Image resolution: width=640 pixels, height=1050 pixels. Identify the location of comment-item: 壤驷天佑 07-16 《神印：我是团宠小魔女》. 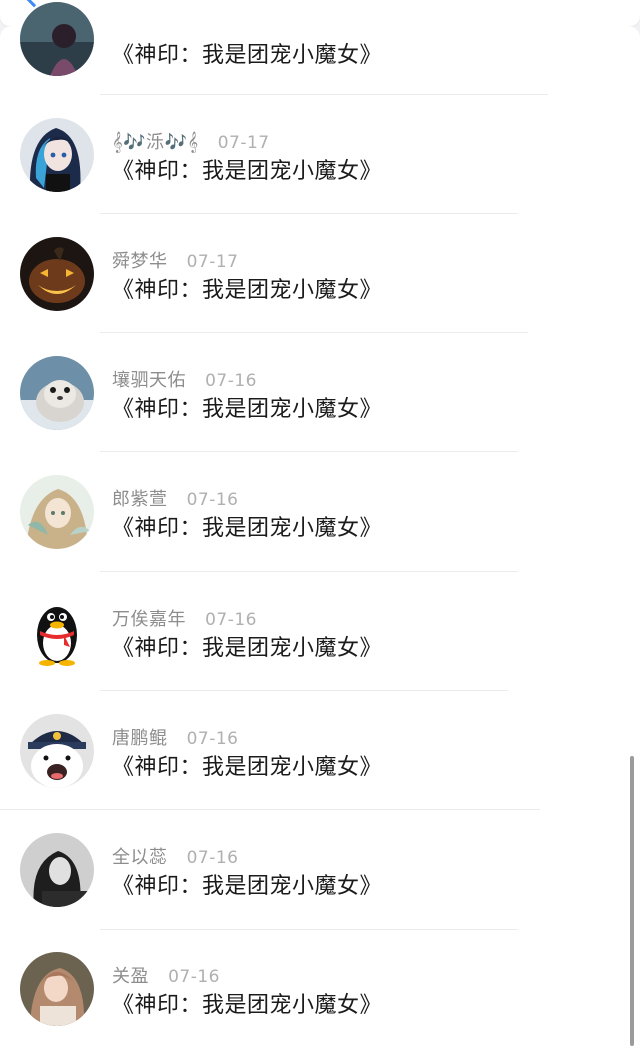
(320, 415).